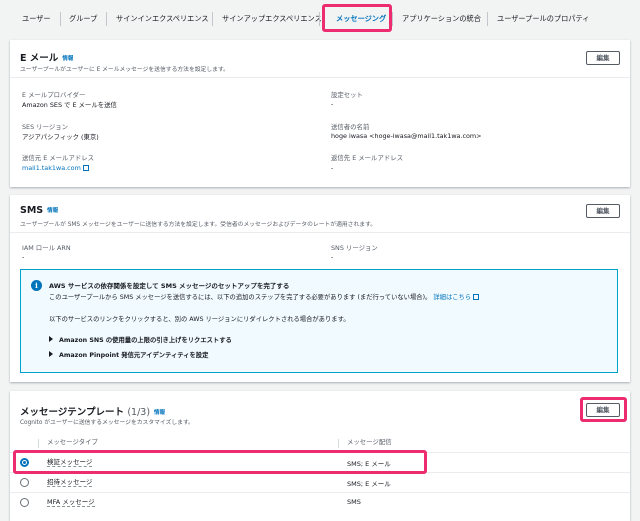  I want to click on email-description: ユーザープールがユーザーに E メールメッセージを送信する方法を設定します。, so click(124, 70).